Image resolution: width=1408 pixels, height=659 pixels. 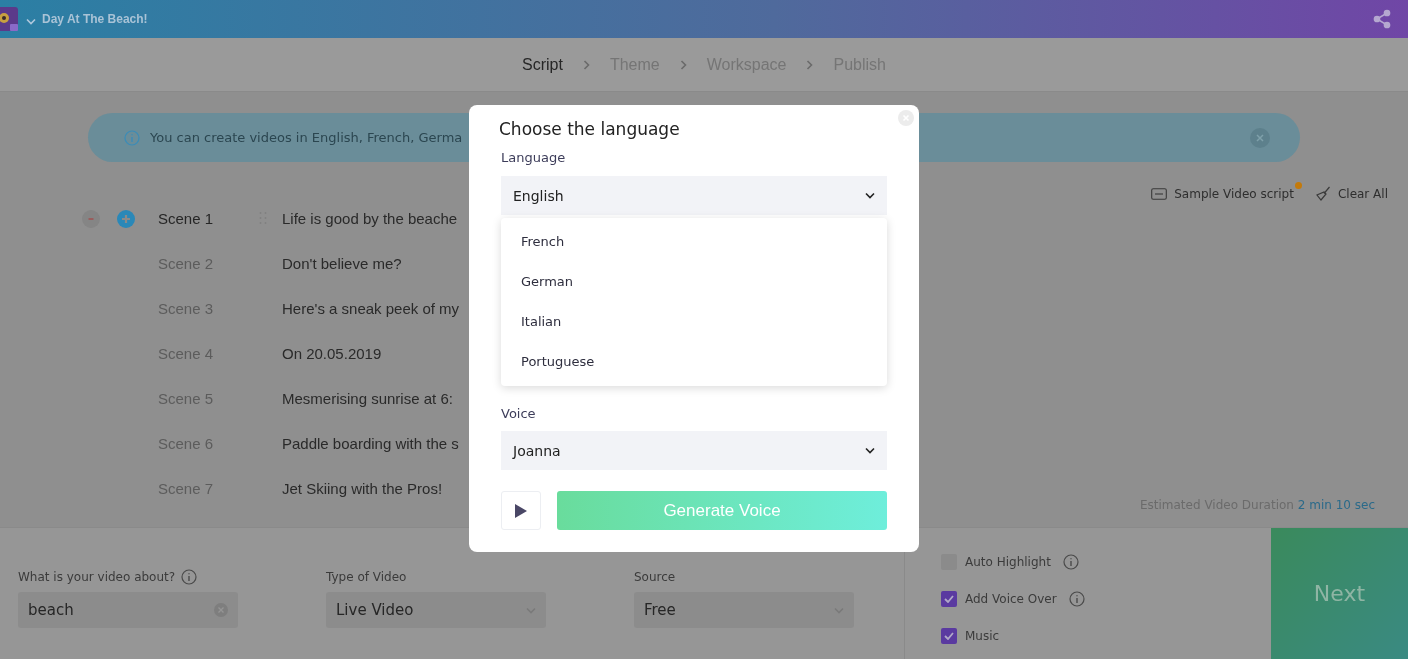 What do you see at coordinates (1159, 193) in the screenshot?
I see `script-icon` at bounding box center [1159, 193].